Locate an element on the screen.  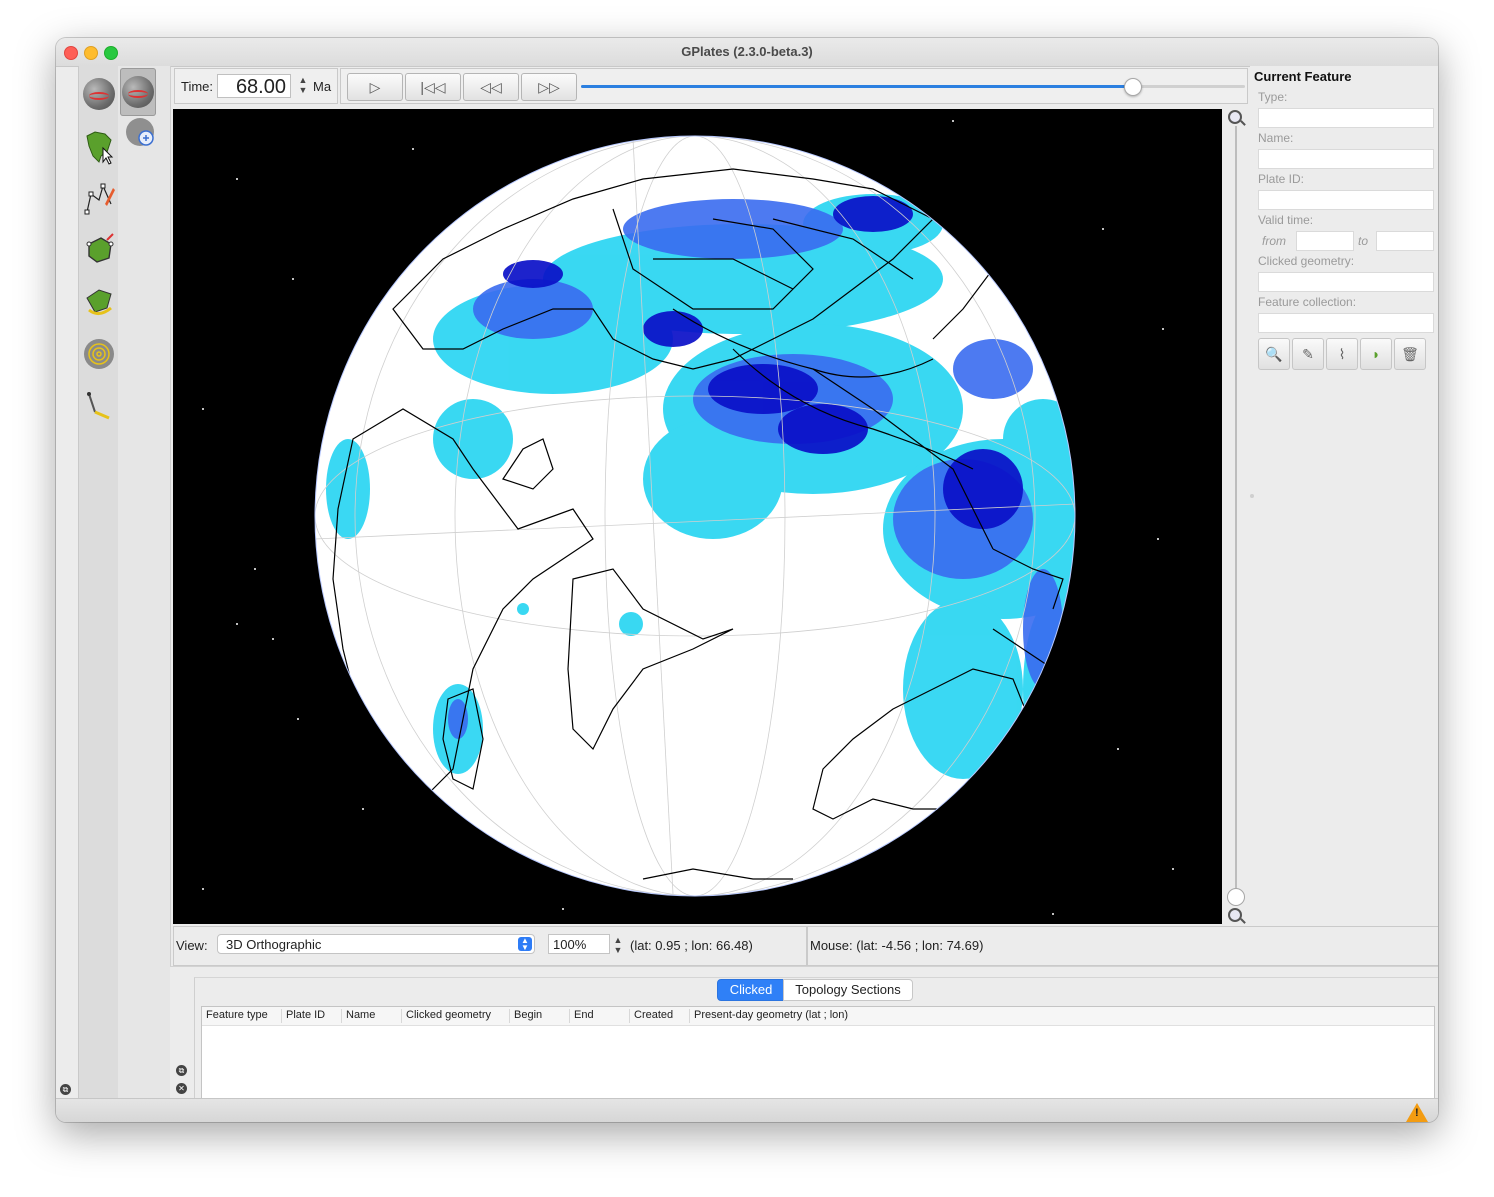
query-feature-icon: 🔍 is located at coordinates (1274, 354).